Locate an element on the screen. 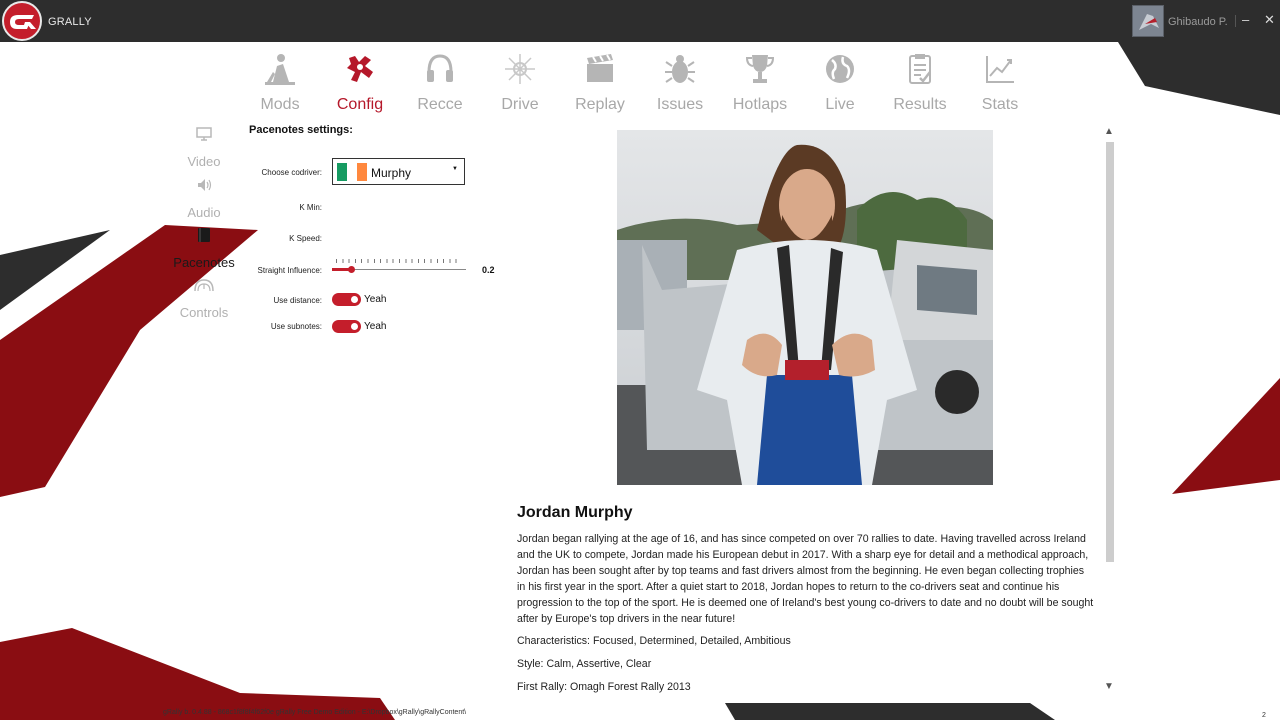 The image size is (1280, 720). scrollbar-thumb is located at coordinates (1110, 352).